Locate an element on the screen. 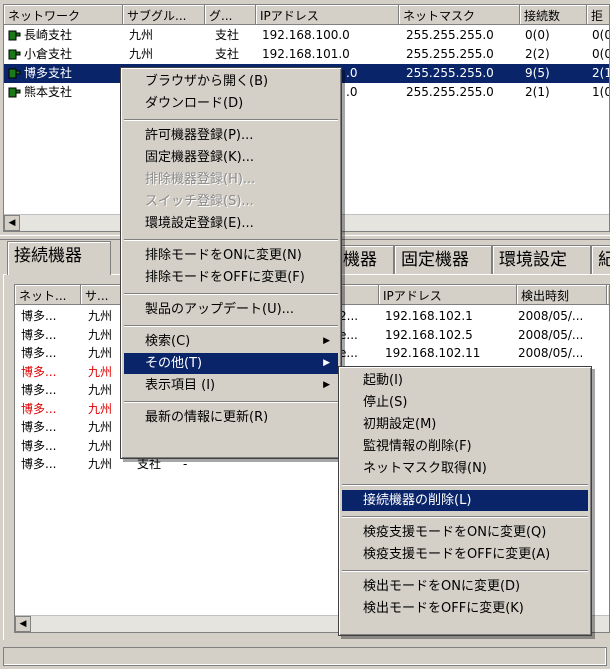  col-network: ネットワーク is located at coordinates (63, 15).